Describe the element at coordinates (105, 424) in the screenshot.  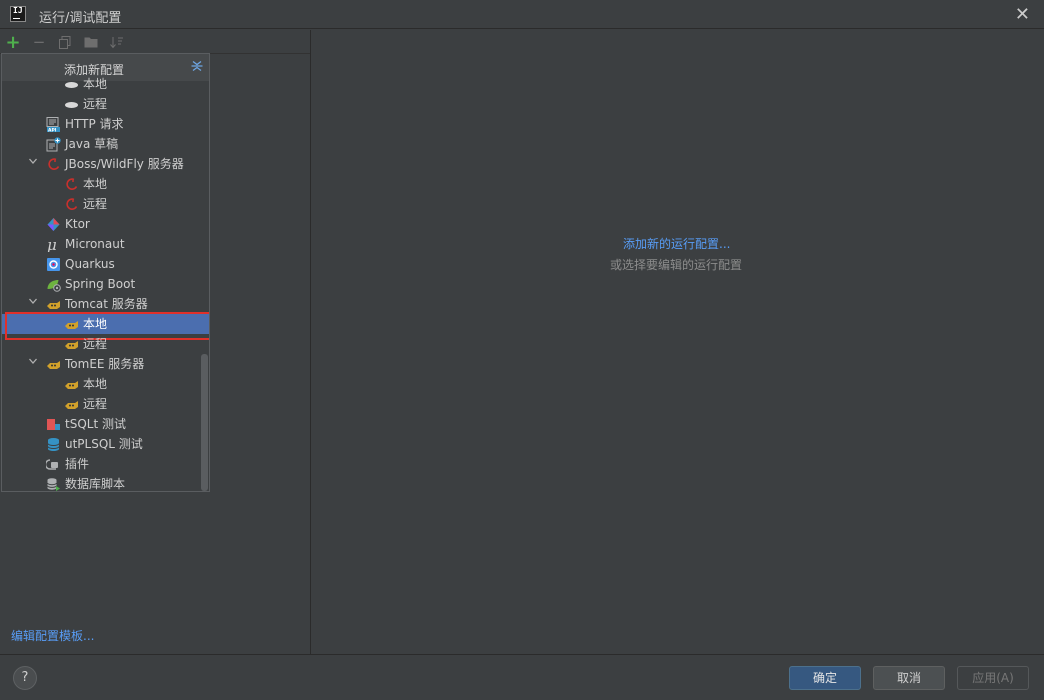
I see `tree-item-tsqlt: tSQLt 测试` at that location.